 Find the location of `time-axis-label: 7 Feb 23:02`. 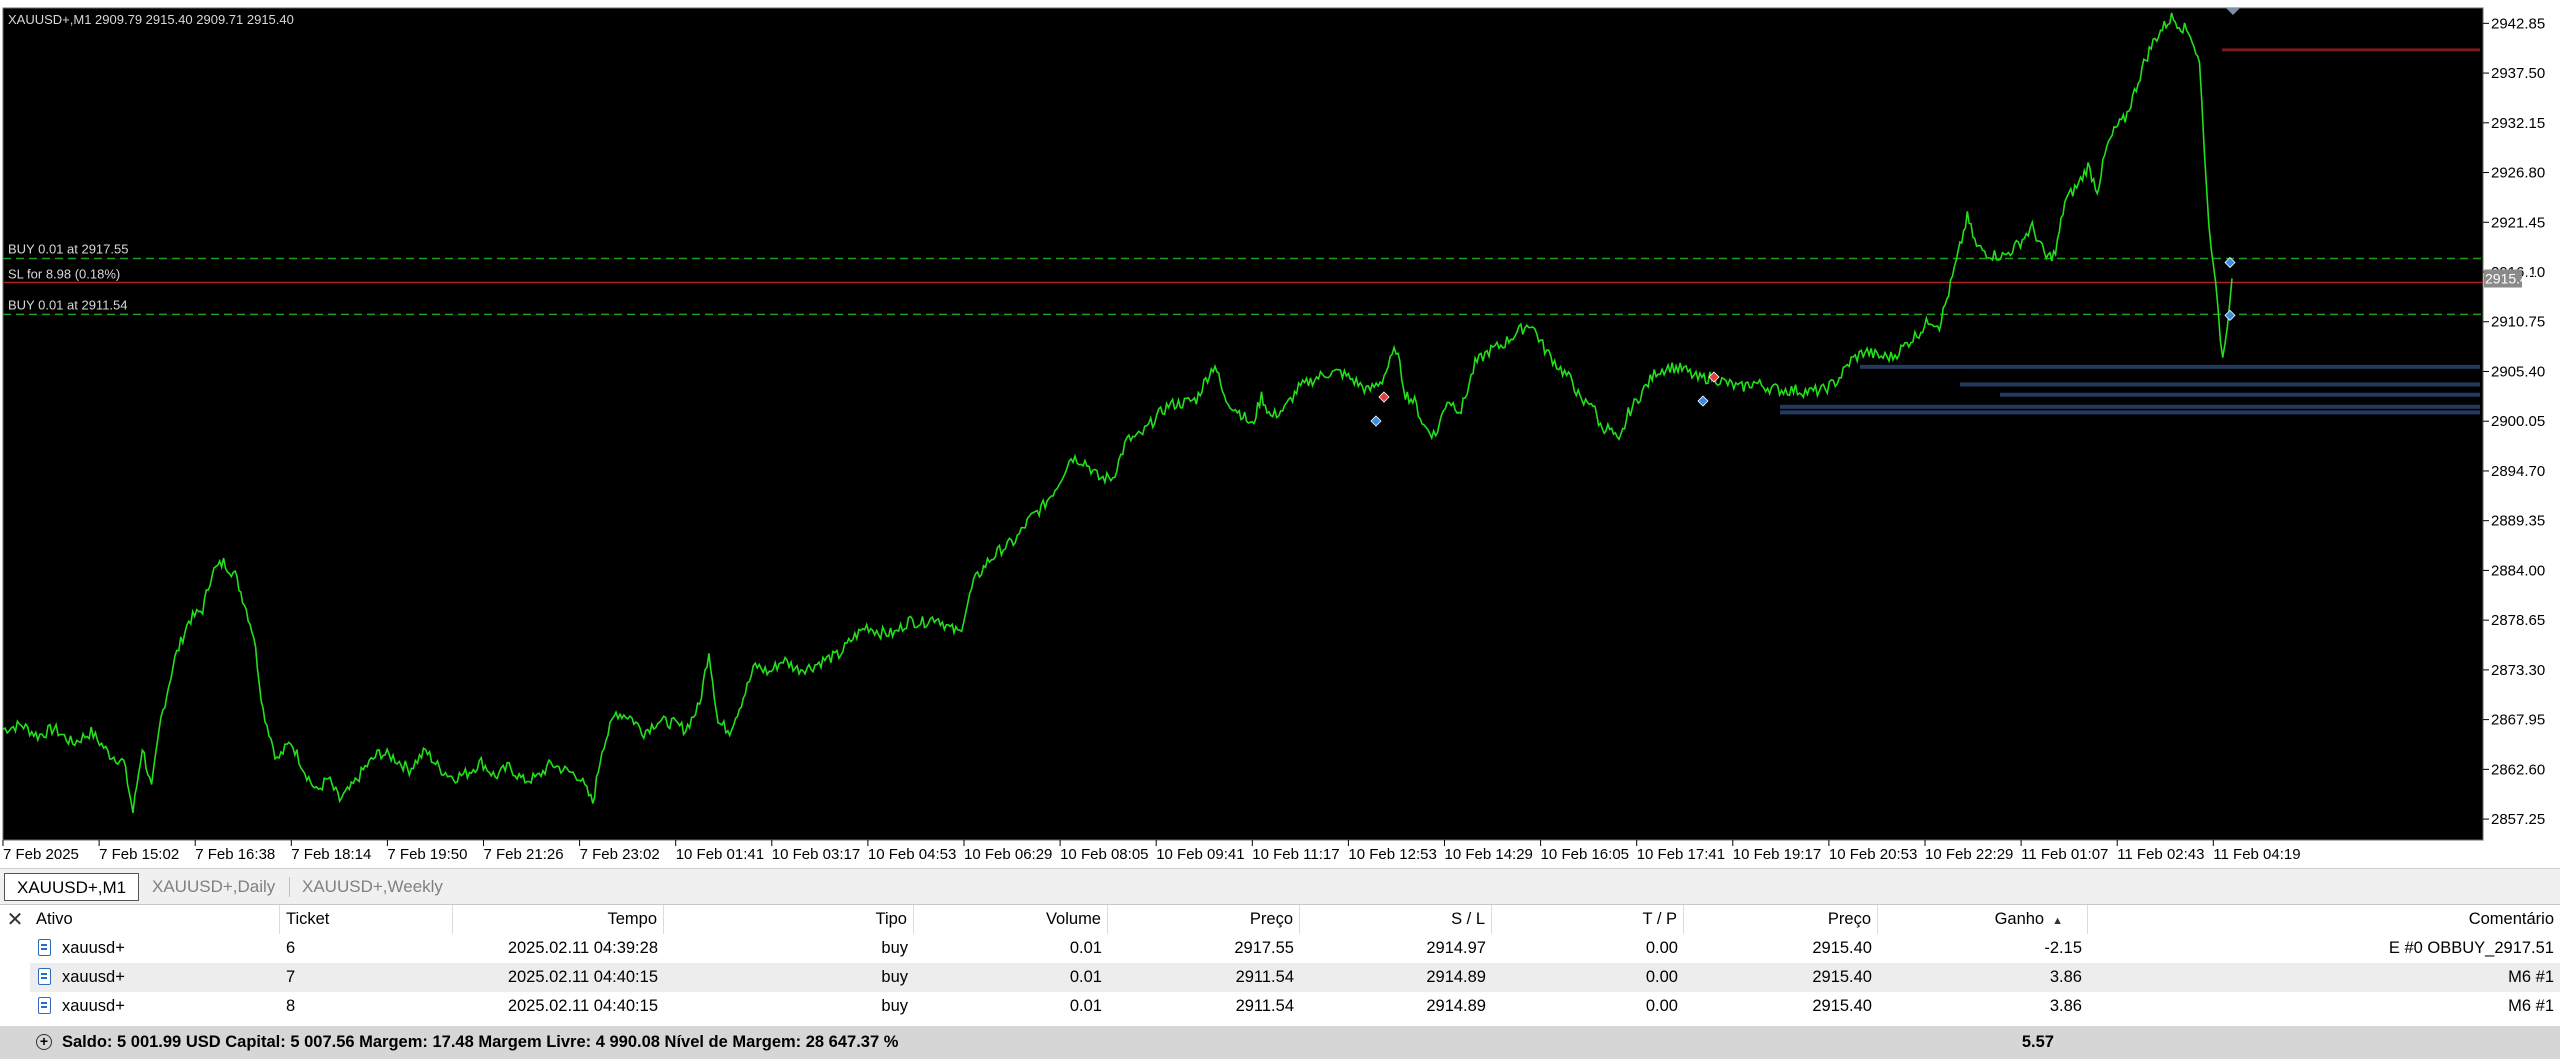

time-axis-label: 7 Feb 23:02 is located at coordinates (620, 854).